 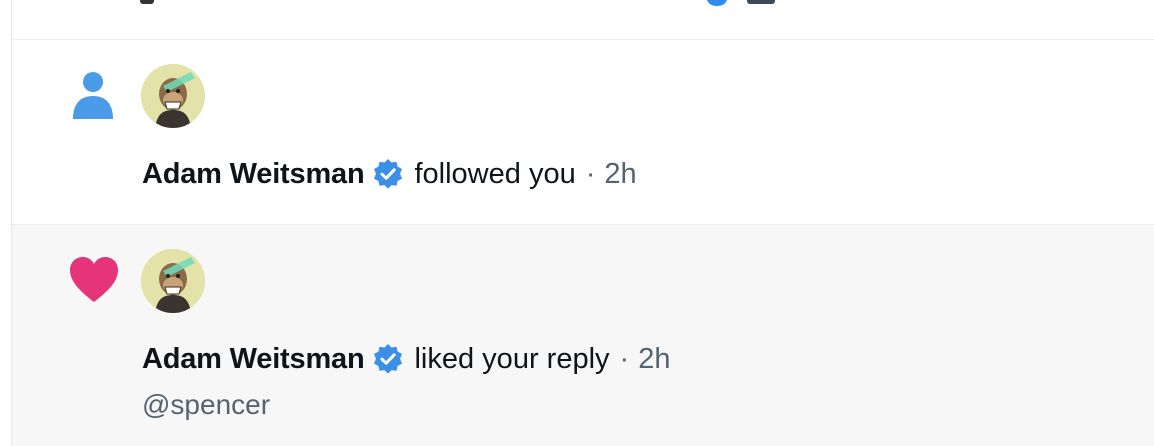 I want to click on action-text: liked your reply, so click(x=512, y=358).